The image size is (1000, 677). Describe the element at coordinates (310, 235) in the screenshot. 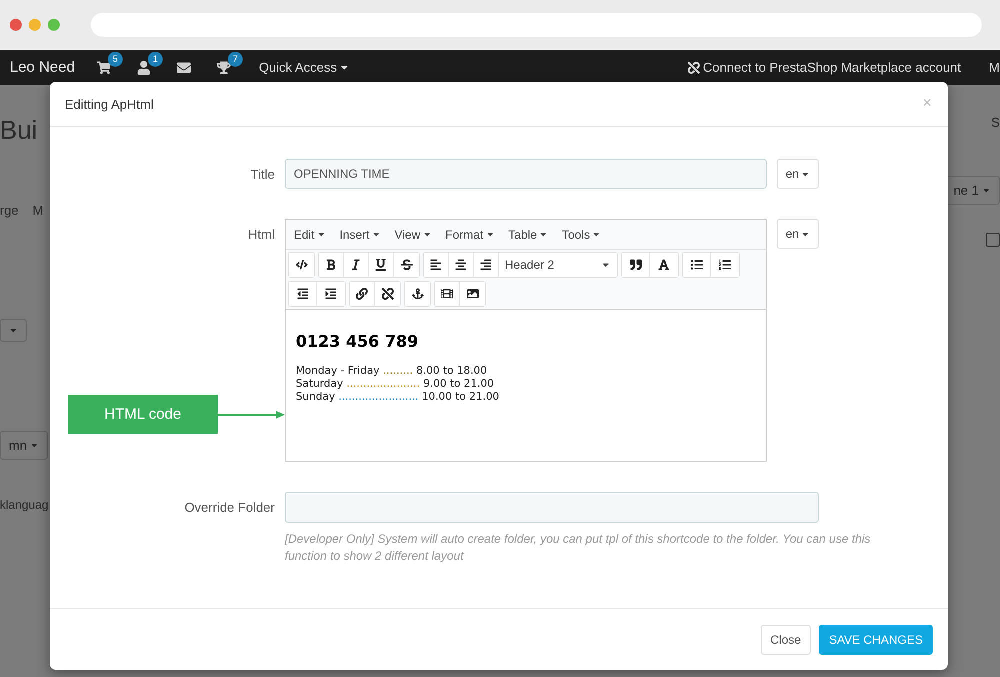

I see `editor-menu: Edit` at that location.